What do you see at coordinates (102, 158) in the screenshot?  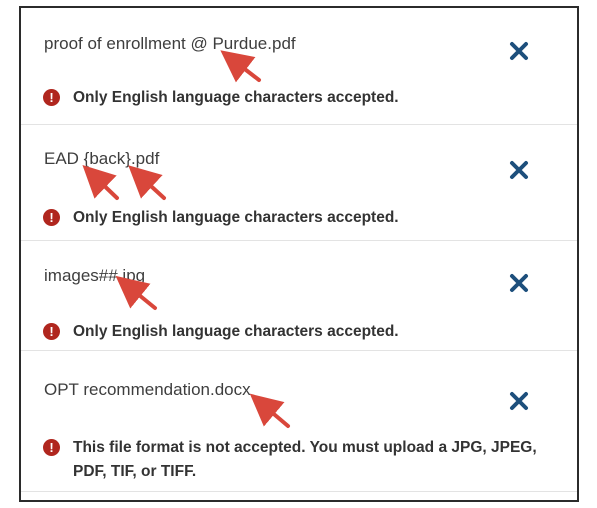 I see `file-name: EAD {back}.pdf` at bounding box center [102, 158].